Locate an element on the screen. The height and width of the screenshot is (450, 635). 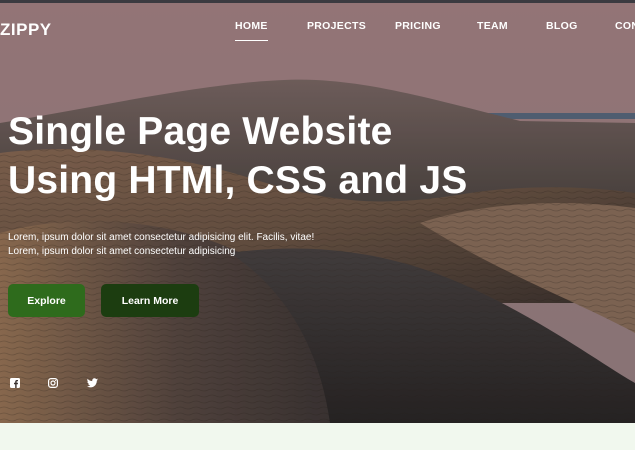
next-section-strip is located at coordinates (317, 436).